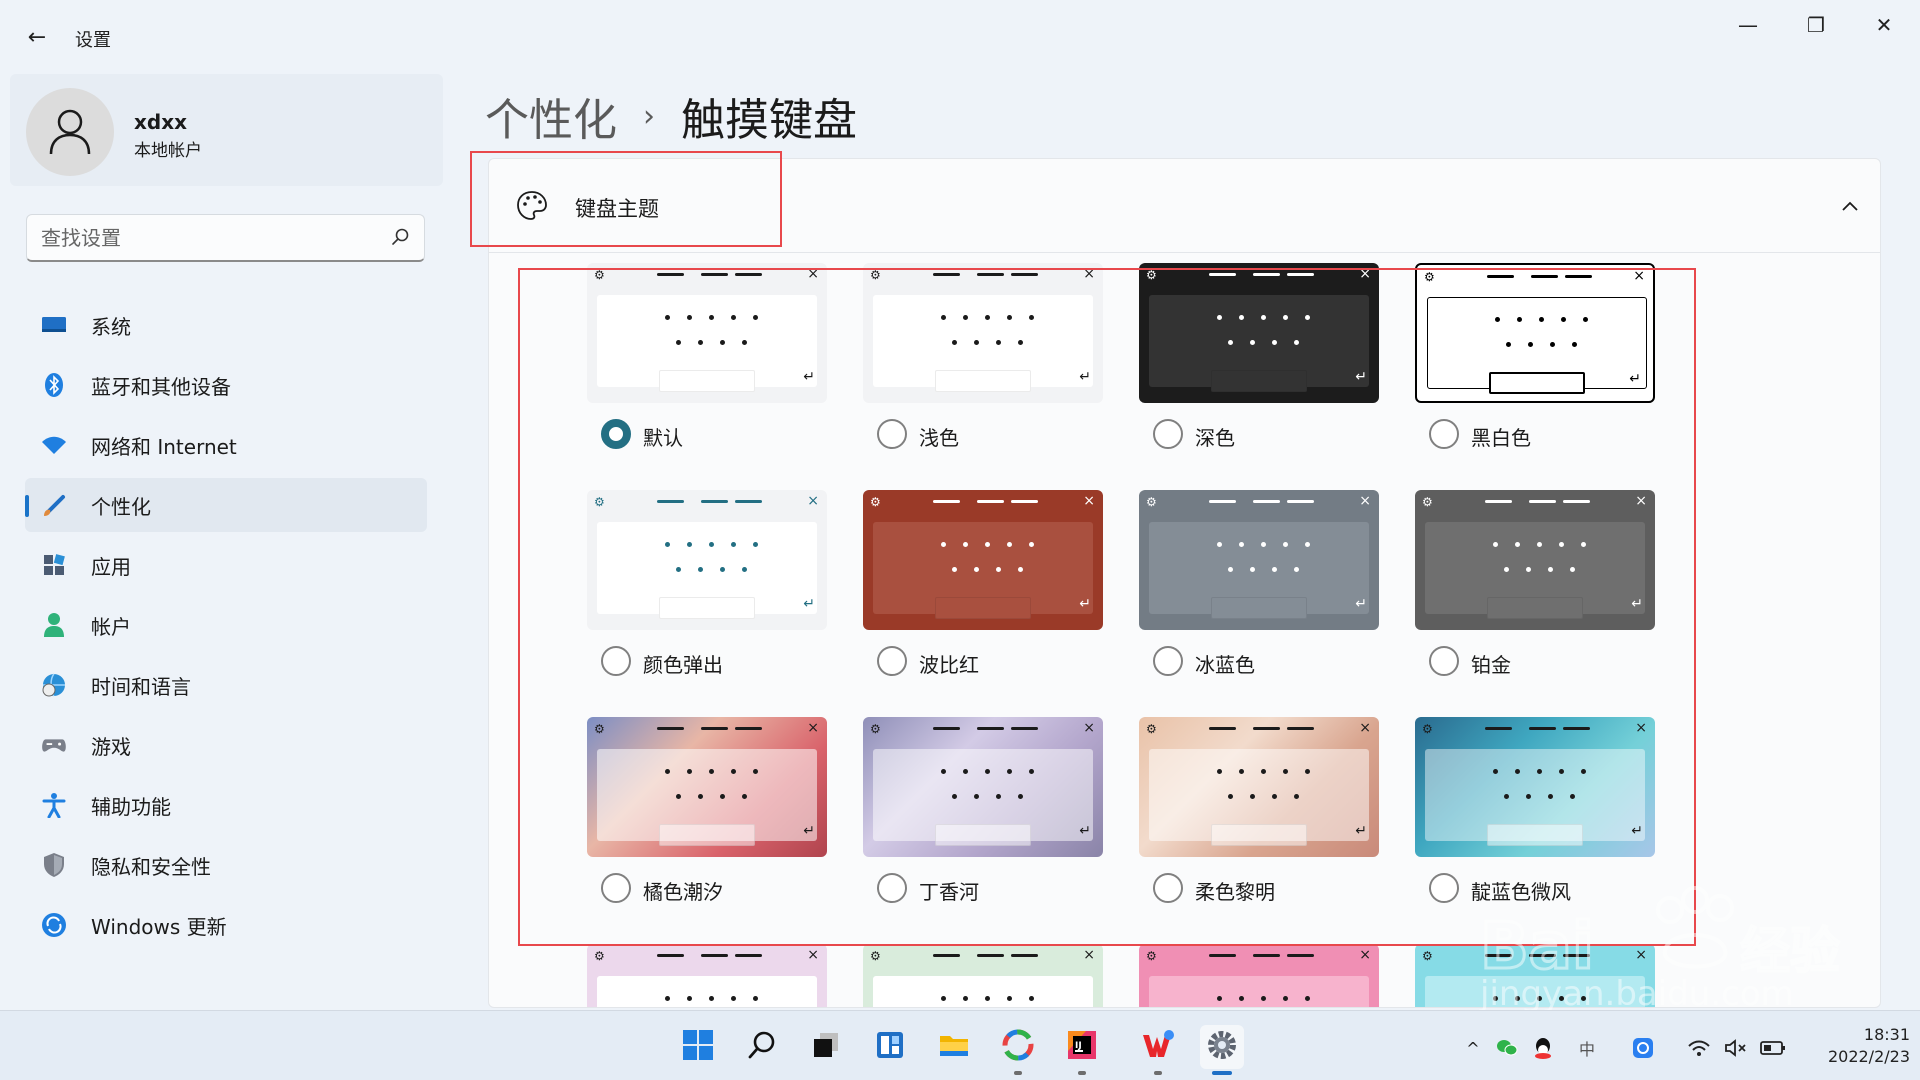  I want to click on bluetooth-icon, so click(54, 385).